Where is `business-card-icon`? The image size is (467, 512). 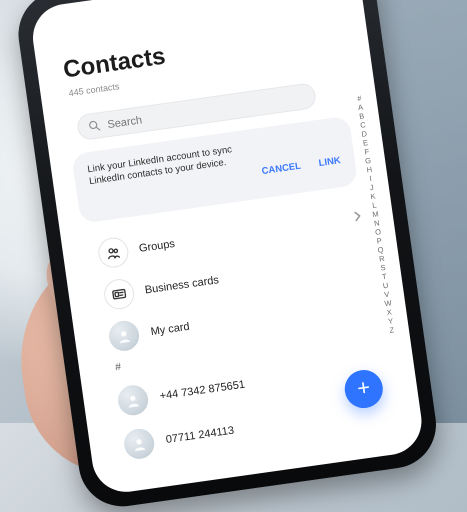
business-card-icon is located at coordinates (119, 294).